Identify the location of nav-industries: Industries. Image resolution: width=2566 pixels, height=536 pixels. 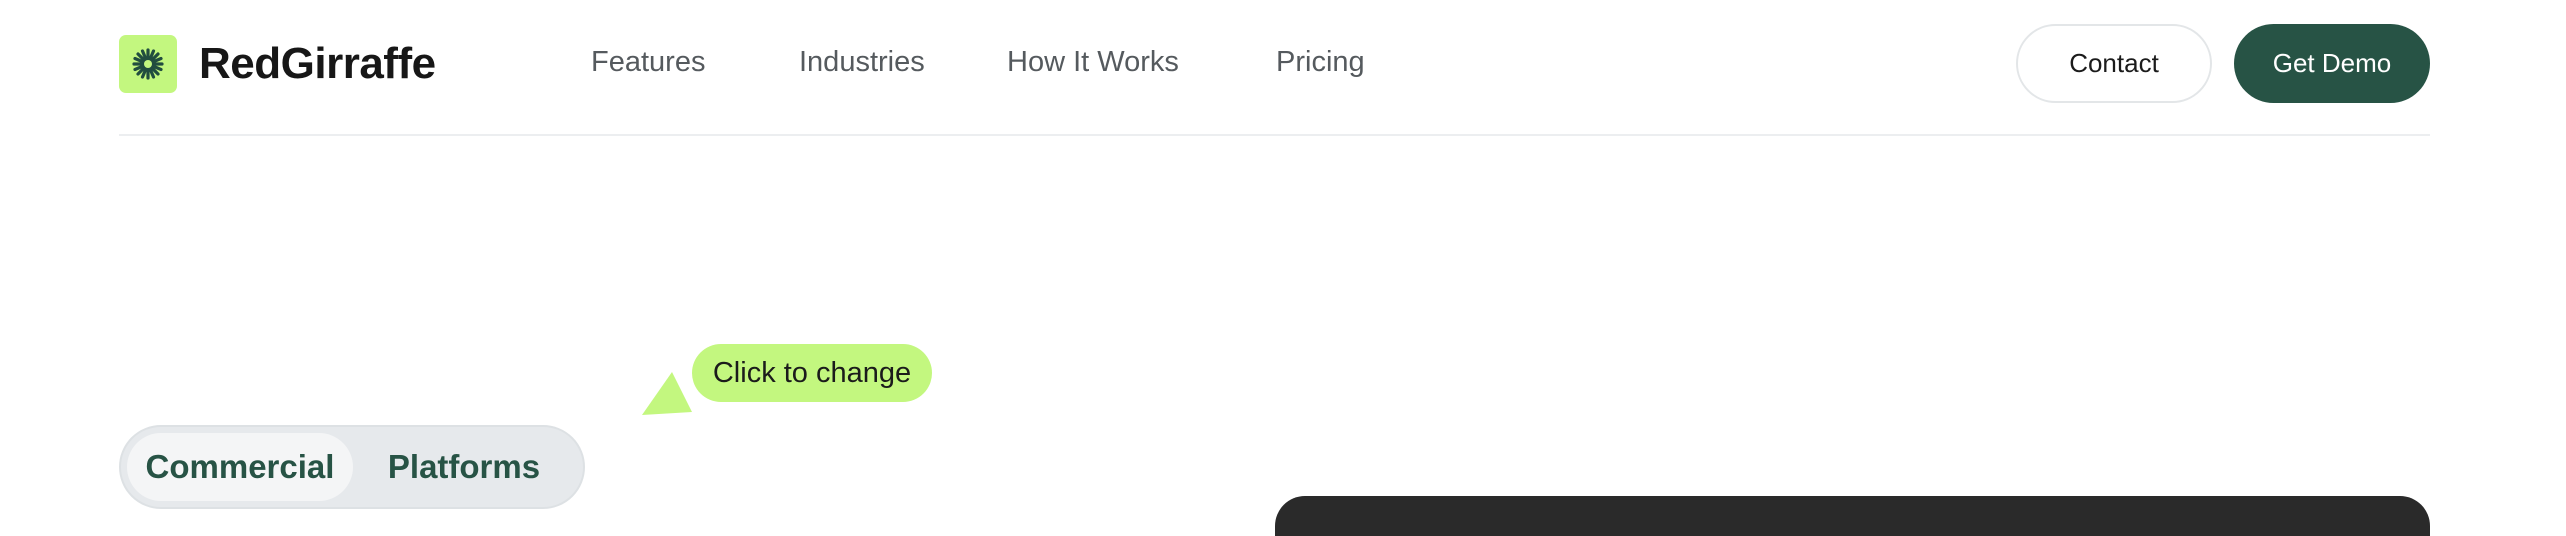
(862, 62).